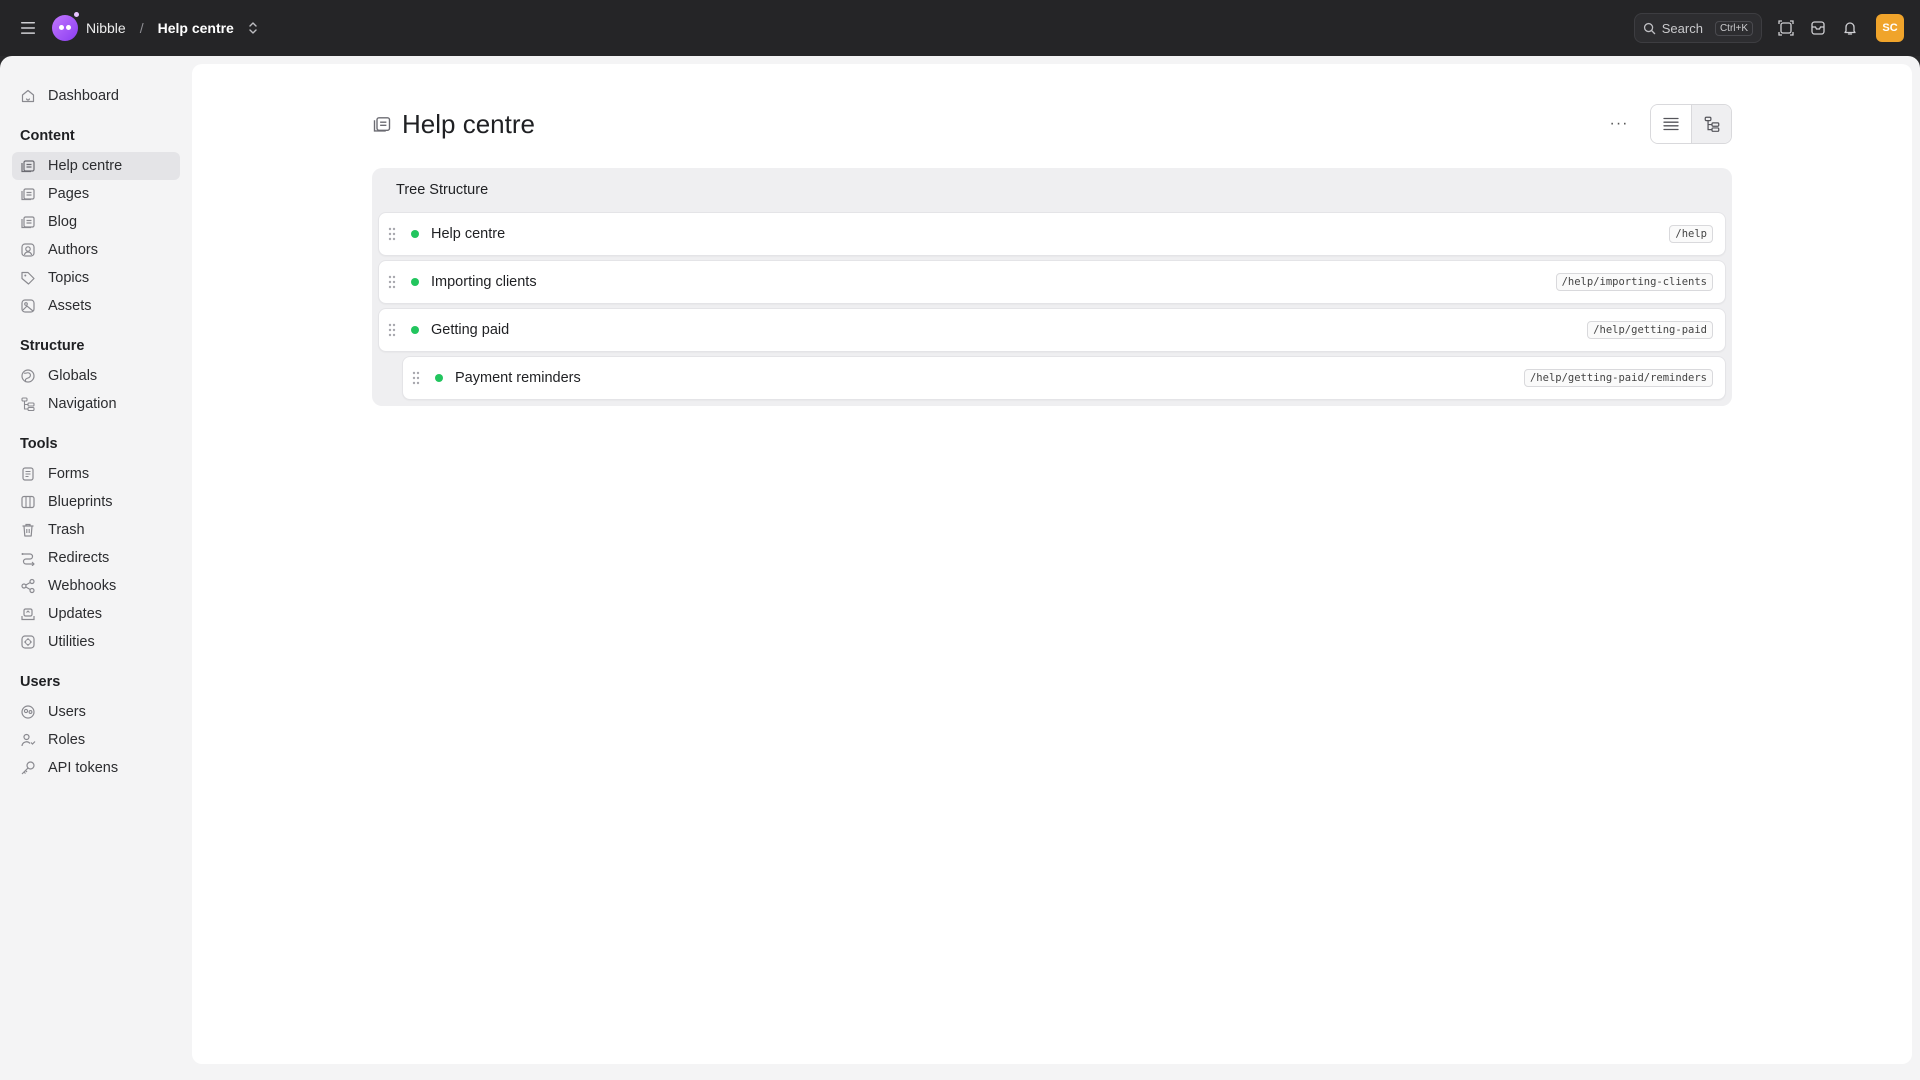 The image size is (1920, 1080). Describe the element at coordinates (468, 234) in the screenshot. I see `tree-row-title: Help centre` at that location.